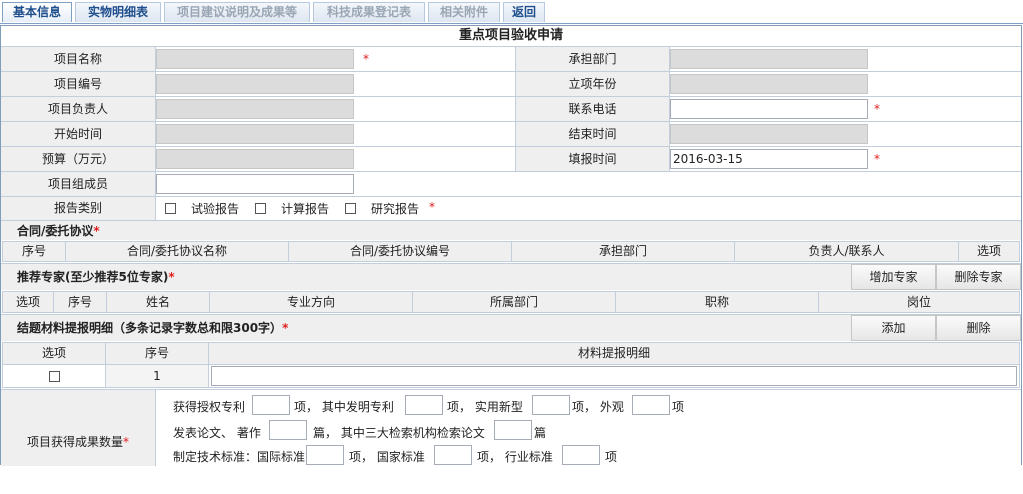 The width and height of the screenshot is (1023, 494). I want to click on papers-input, so click(288, 430).